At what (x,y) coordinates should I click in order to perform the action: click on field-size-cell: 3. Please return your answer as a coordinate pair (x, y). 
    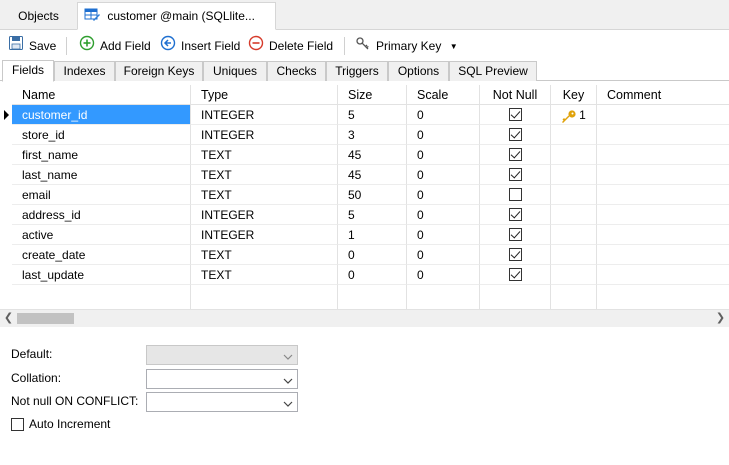
    Looking at the image, I should click on (372, 135).